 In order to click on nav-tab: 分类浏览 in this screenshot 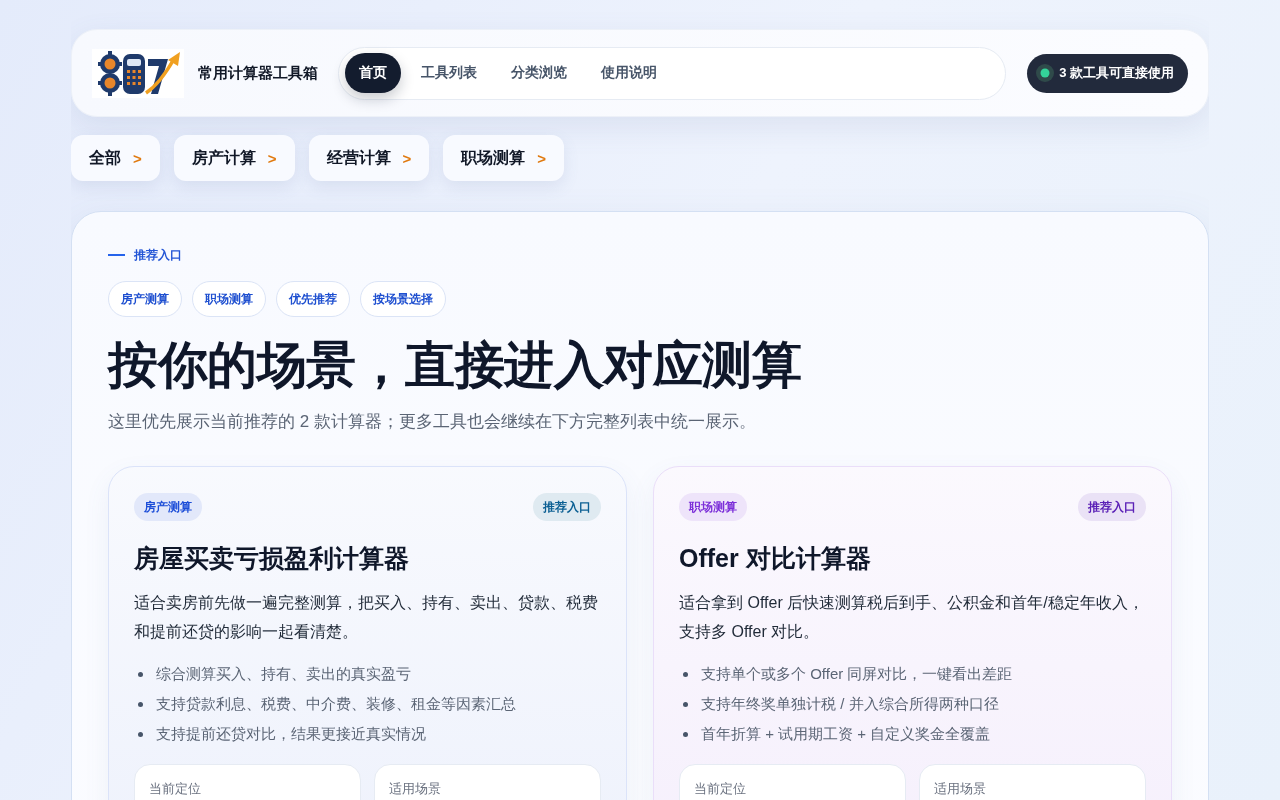, I will do `click(539, 73)`.